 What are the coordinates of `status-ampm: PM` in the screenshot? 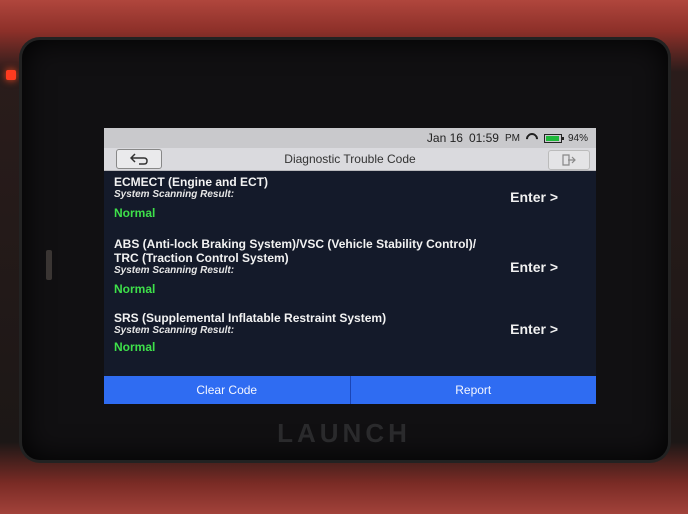 It's located at (512, 138).